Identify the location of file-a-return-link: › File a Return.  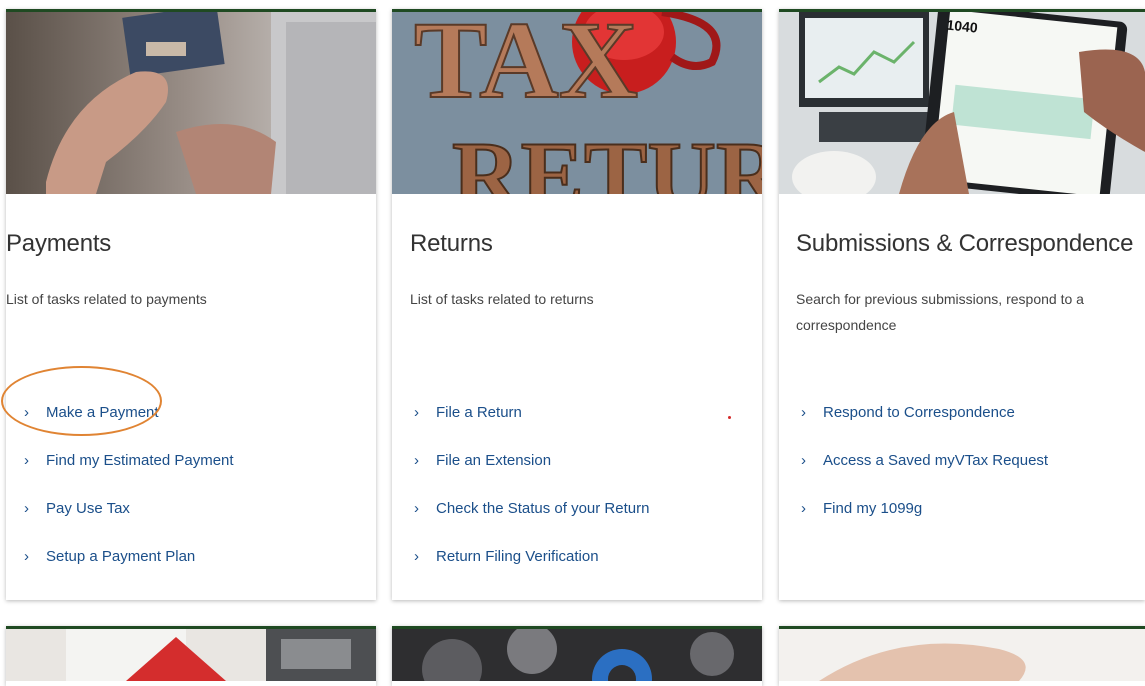
(531, 412).